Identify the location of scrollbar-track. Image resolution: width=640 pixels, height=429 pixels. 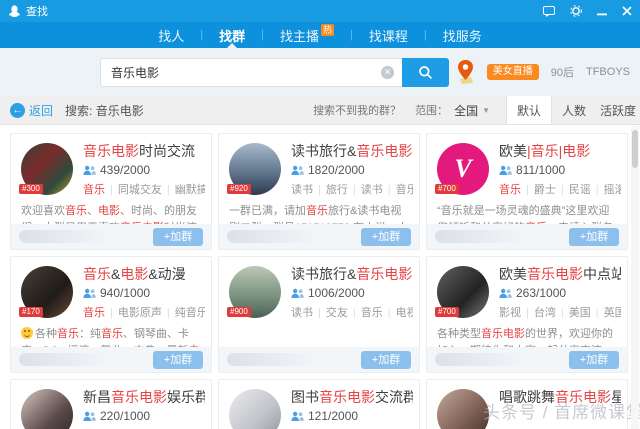
(635, 277).